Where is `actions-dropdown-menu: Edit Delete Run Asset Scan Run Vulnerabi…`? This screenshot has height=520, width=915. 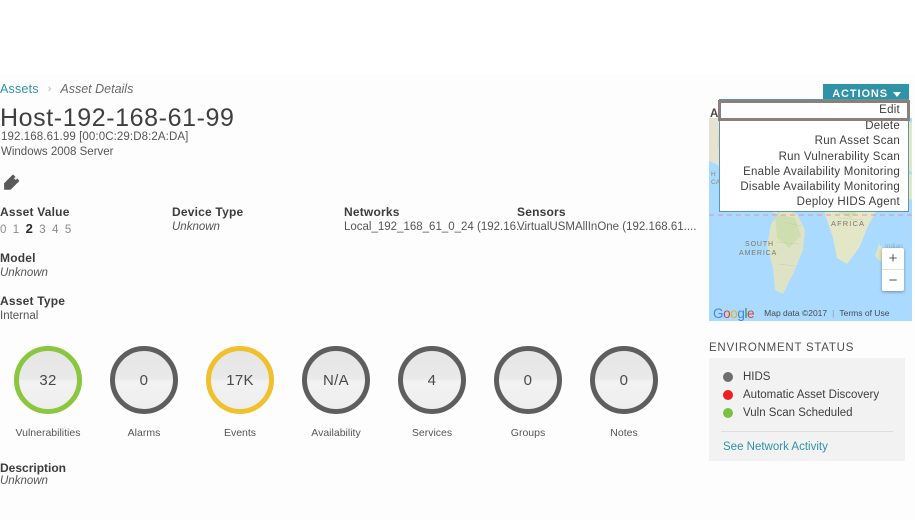
actions-dropdown-menu: Edit Delete Run Asset Scan Run Vulnerabi… is located at coordinates (814, 156).